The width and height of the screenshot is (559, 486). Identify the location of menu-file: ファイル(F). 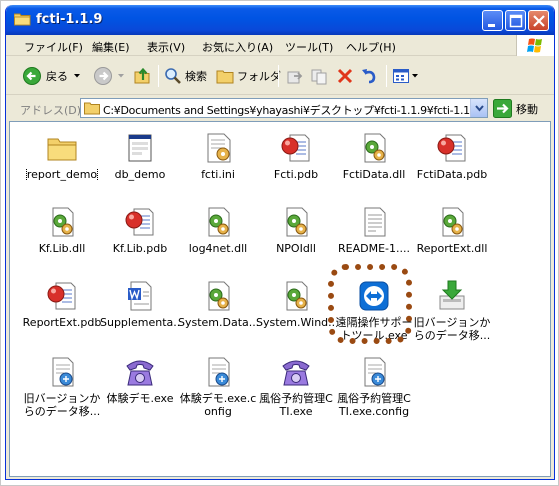
(53, 47).